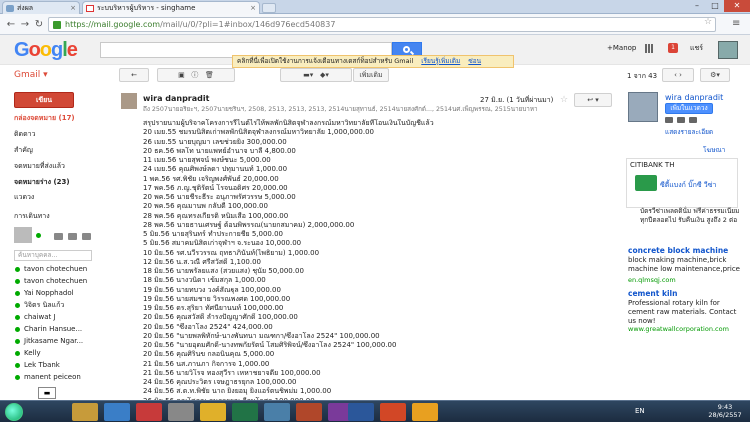 The image size is (750, 422). I want to click on language-indicator: EN, so click(640, 411).